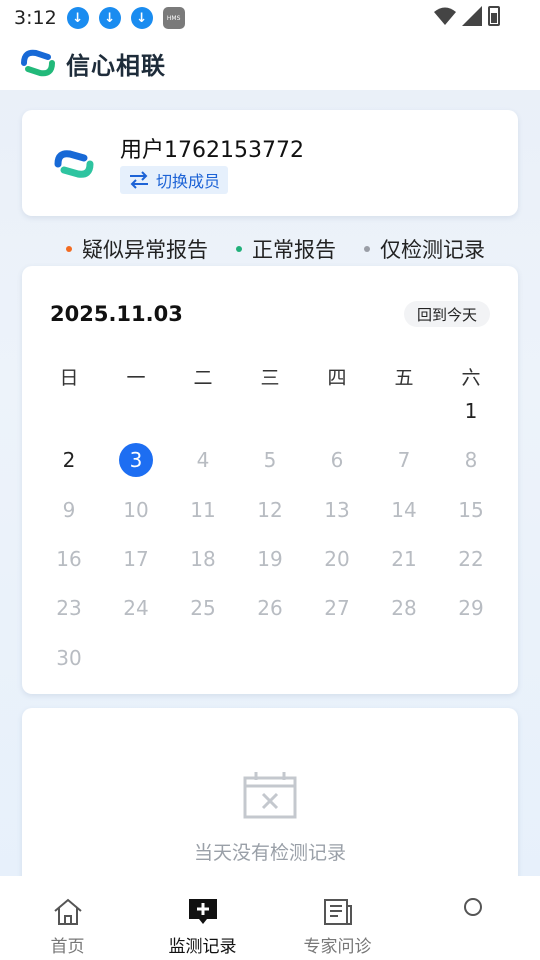 This screenshot has width=540, height=960. I want to click on calendar-day-22: 22, so click(471, 558).